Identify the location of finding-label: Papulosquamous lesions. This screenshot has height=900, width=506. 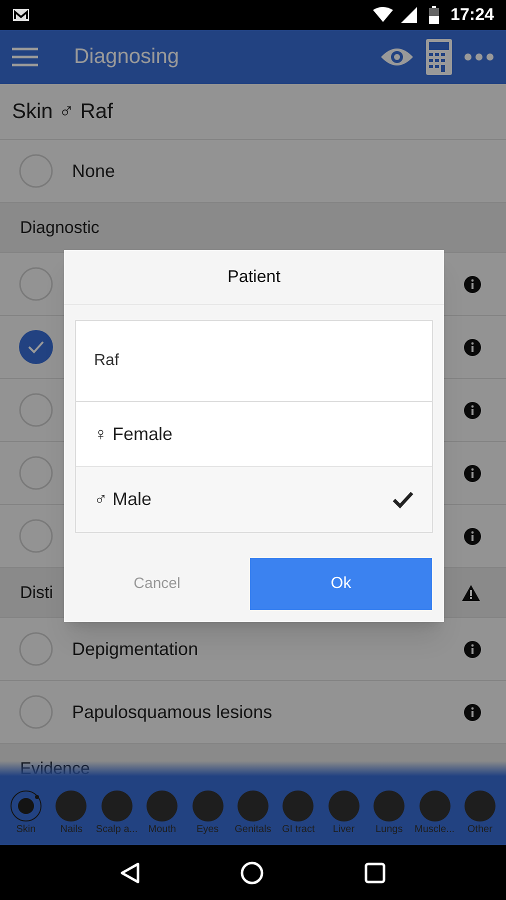
(173, 712).